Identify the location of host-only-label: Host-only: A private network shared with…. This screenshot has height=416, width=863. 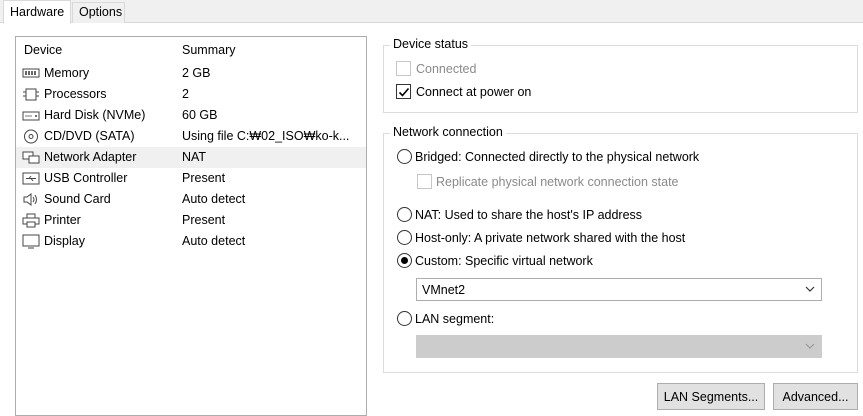
(550, 238).